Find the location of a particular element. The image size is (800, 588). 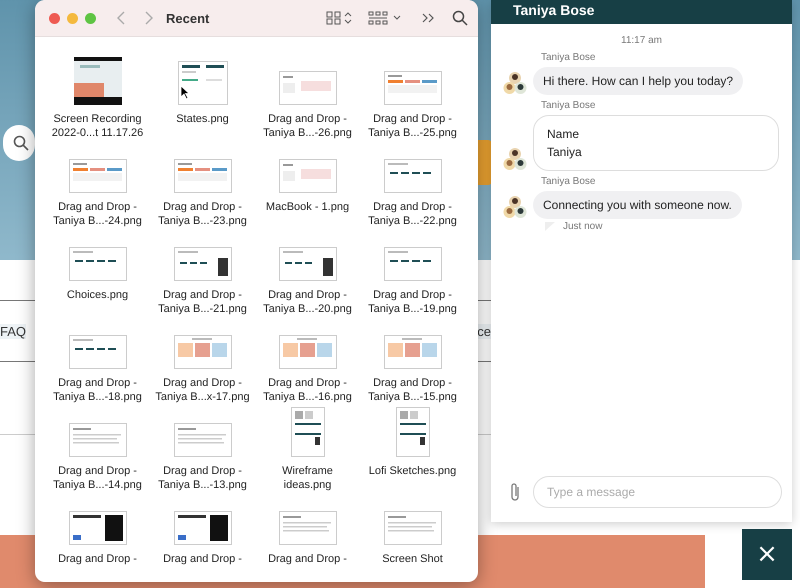

file-item: Choices.png is located at coordinates (97, 273).